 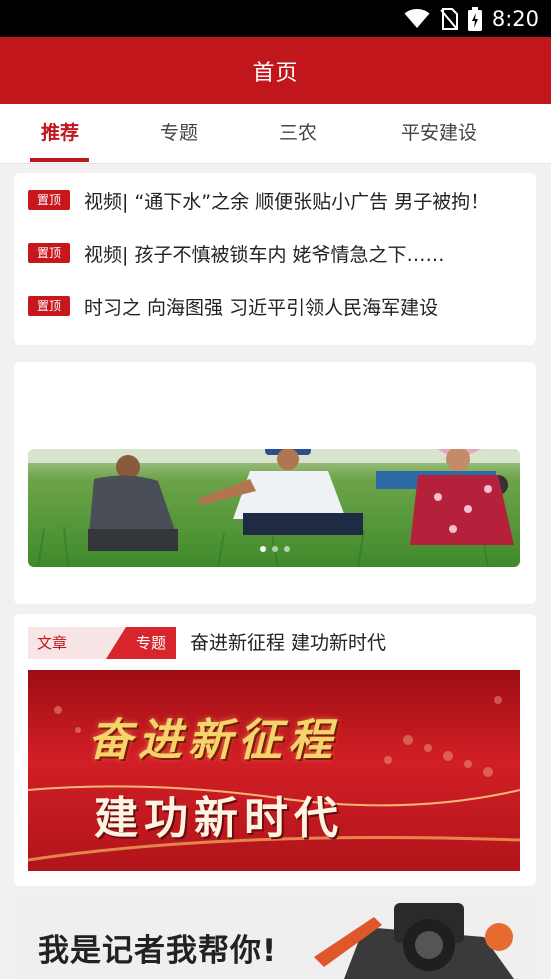 What do you see at coordinates (298, 134) in the screenshot?
I see `tab-agriculture: 三农` at bounding box center [298, 134].